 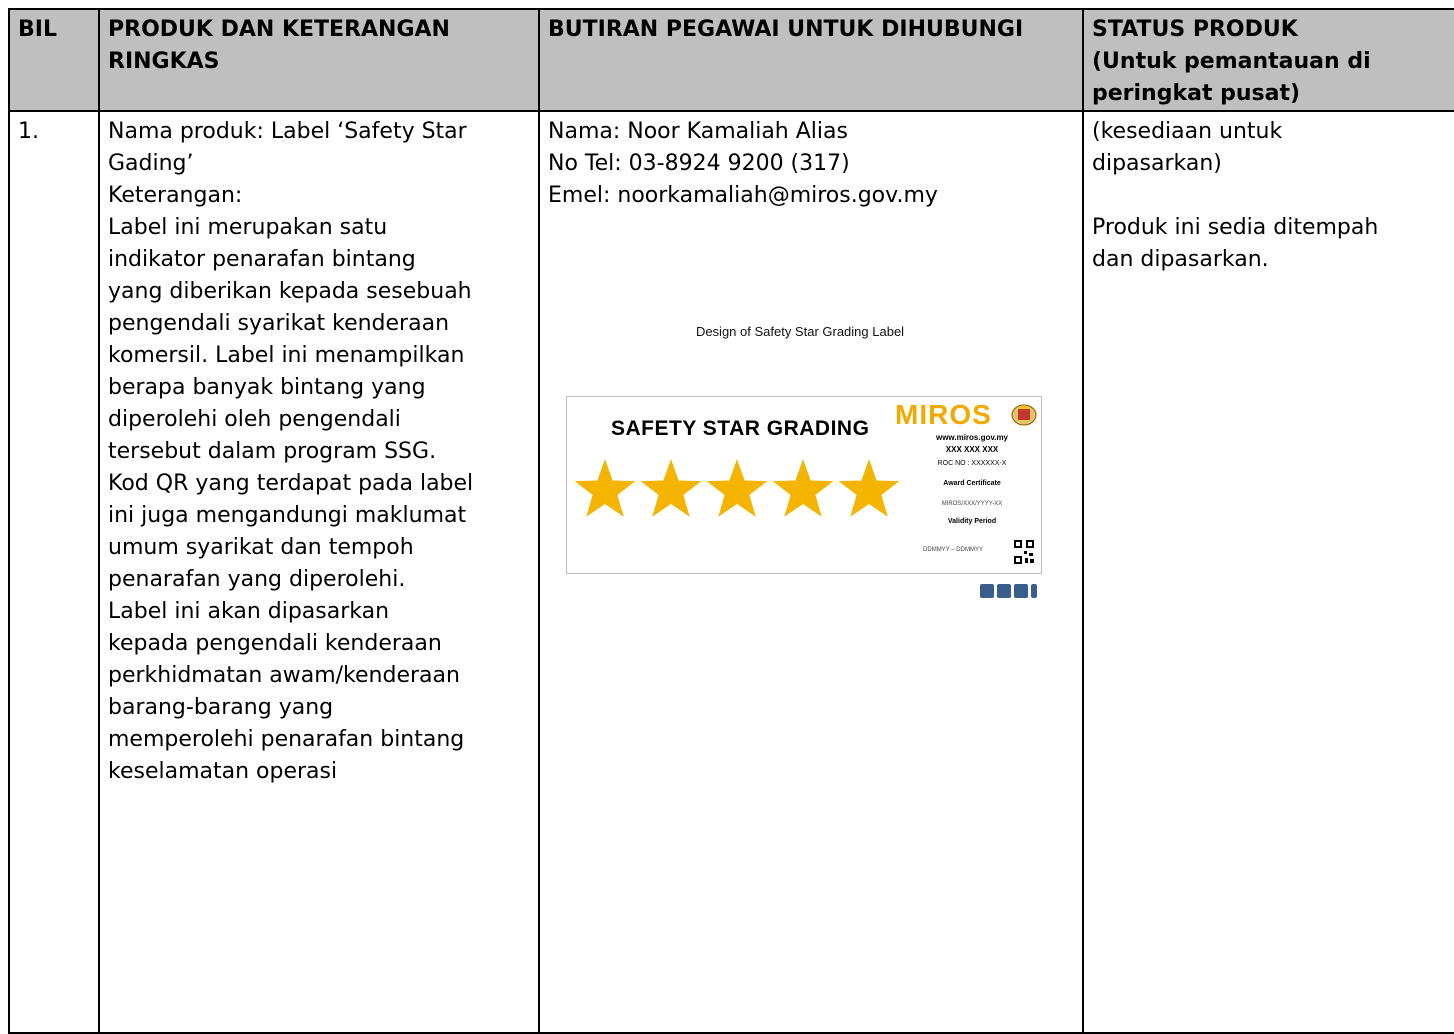 I want to click on status-line: Produk ini sedia ditempah, so click(x=1235, y=227).